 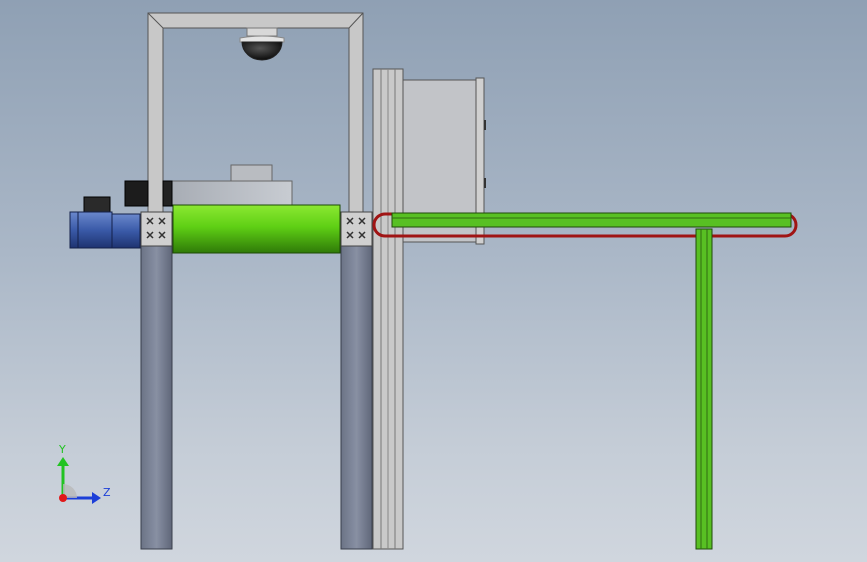 I want to click on side-conveyor-leg, so click(x=704, y=389).